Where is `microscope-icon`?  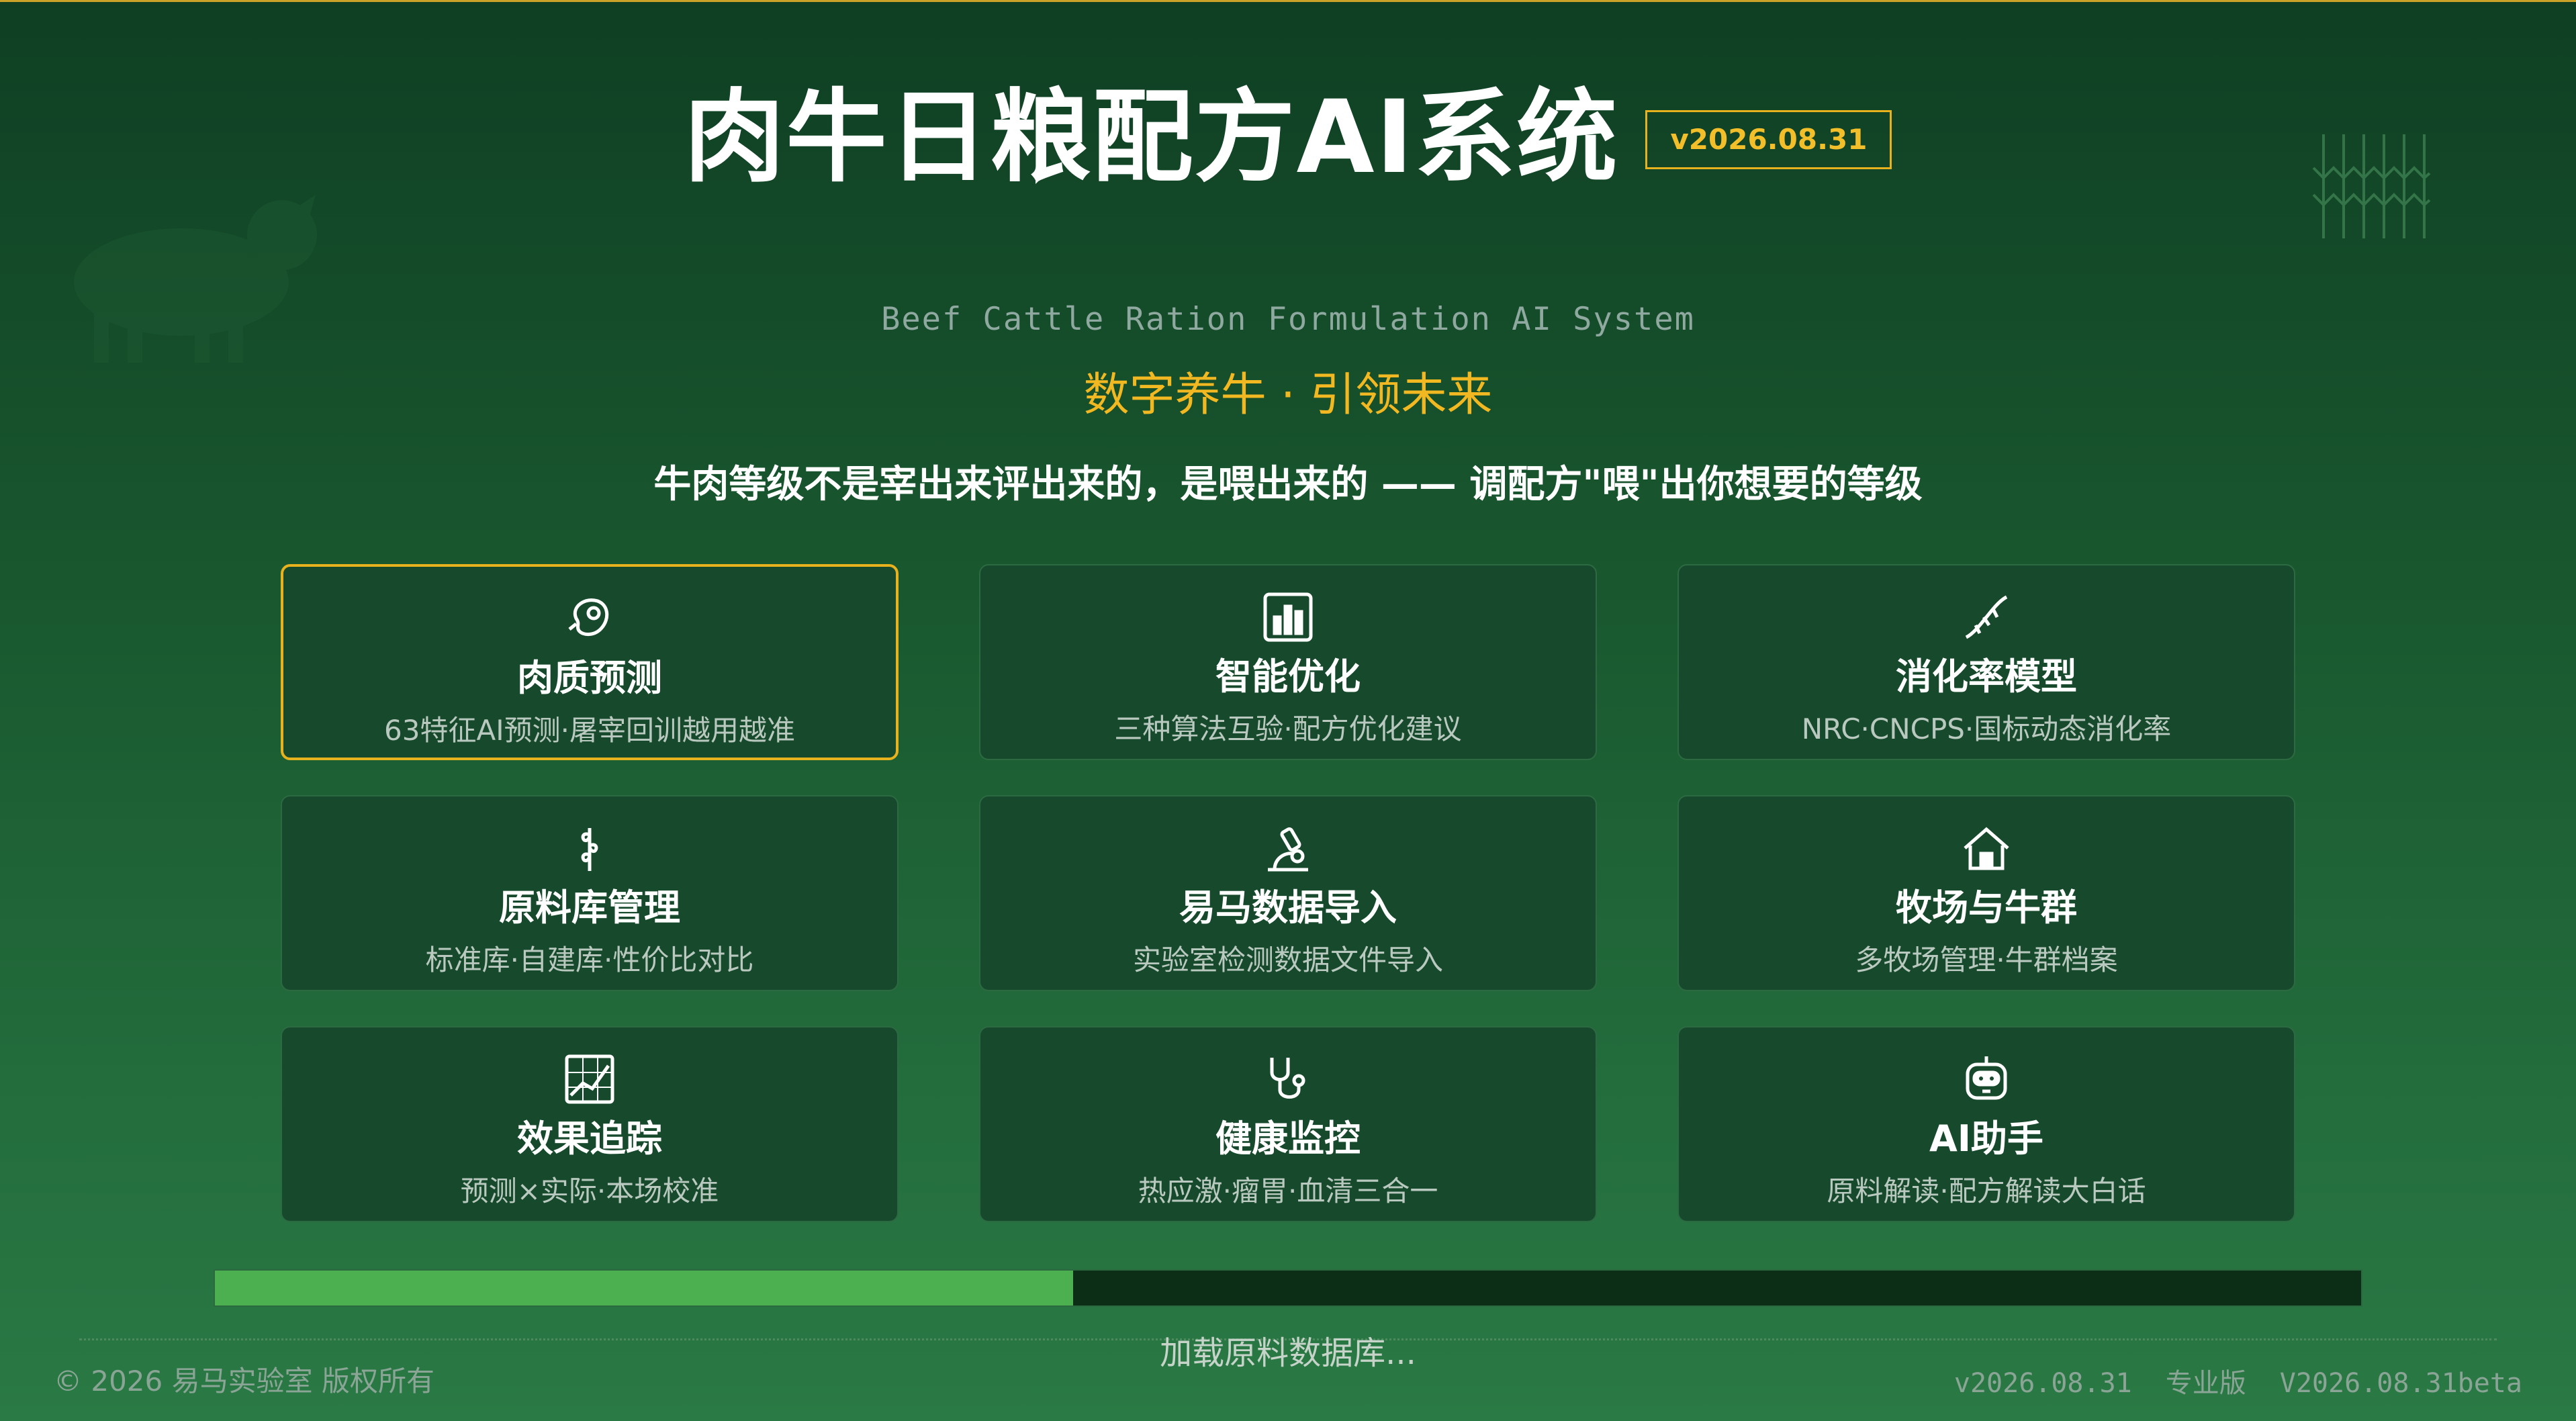
microscope-icon is located at coordinates (1288, 849).